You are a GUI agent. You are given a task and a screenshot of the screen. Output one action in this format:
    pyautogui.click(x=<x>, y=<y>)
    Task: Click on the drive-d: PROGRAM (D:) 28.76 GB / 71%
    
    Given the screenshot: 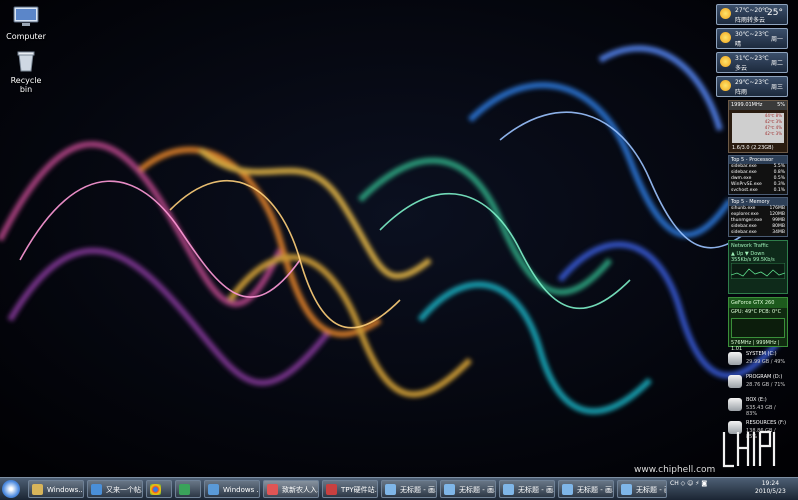 What is the action you would take?
    pyautogui.click(x=758, y=383)
    